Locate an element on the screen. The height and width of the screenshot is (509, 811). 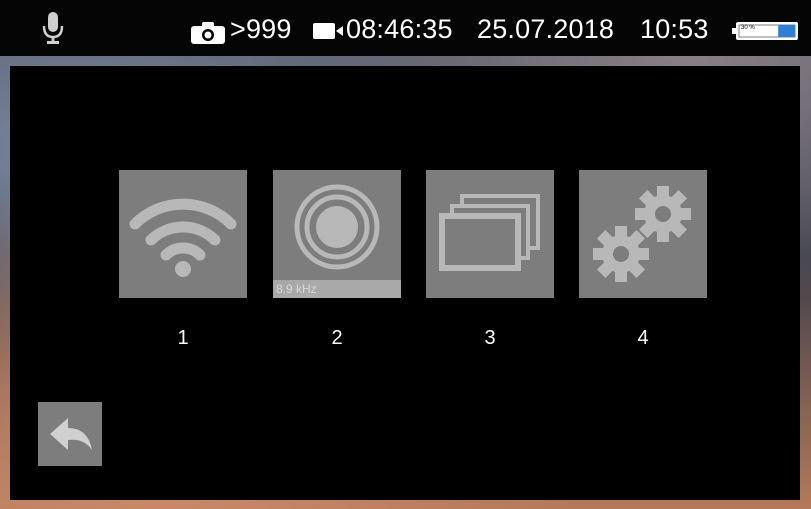
frequency-caption: 8.9 kHz is located at coordinates (337, 289).